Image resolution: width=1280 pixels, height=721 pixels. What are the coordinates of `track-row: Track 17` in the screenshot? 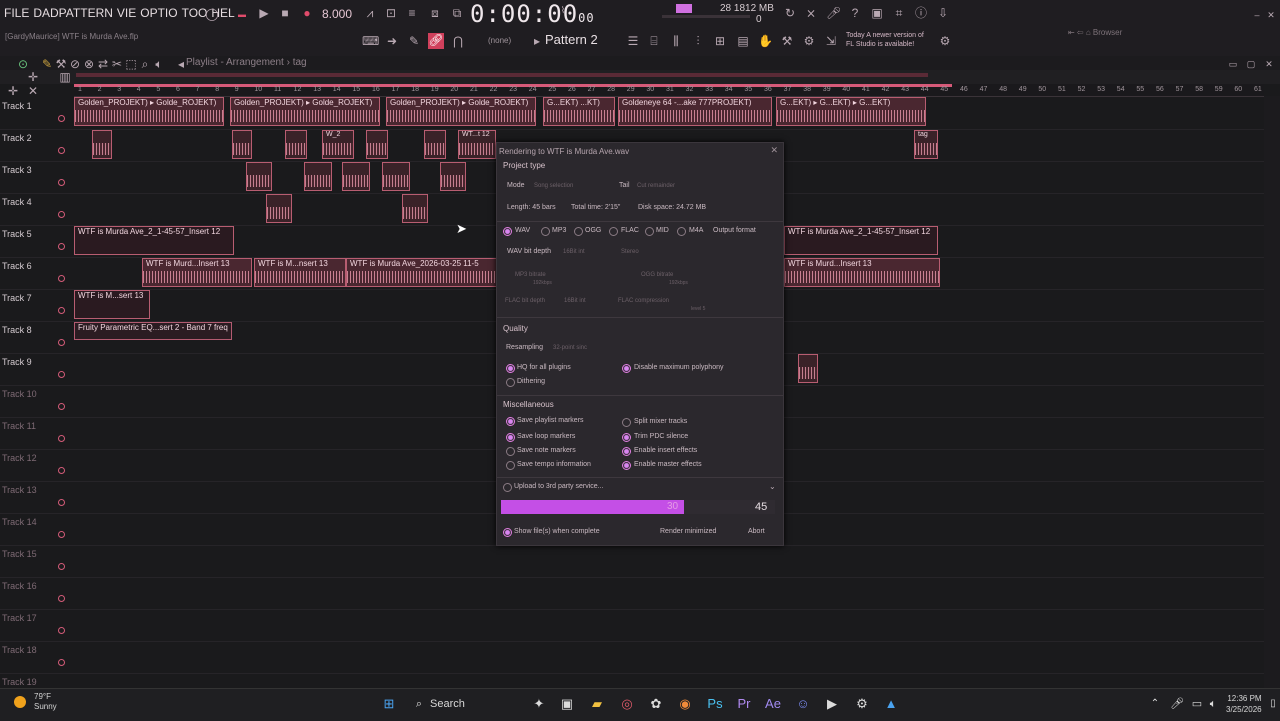 It's located at (632, 625).